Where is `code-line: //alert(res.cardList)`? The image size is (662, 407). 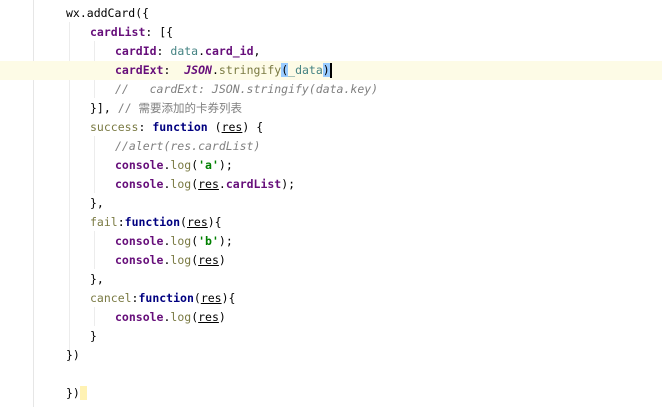
code-line: //alert(res.cardList) is located at coordinates (331, 146).